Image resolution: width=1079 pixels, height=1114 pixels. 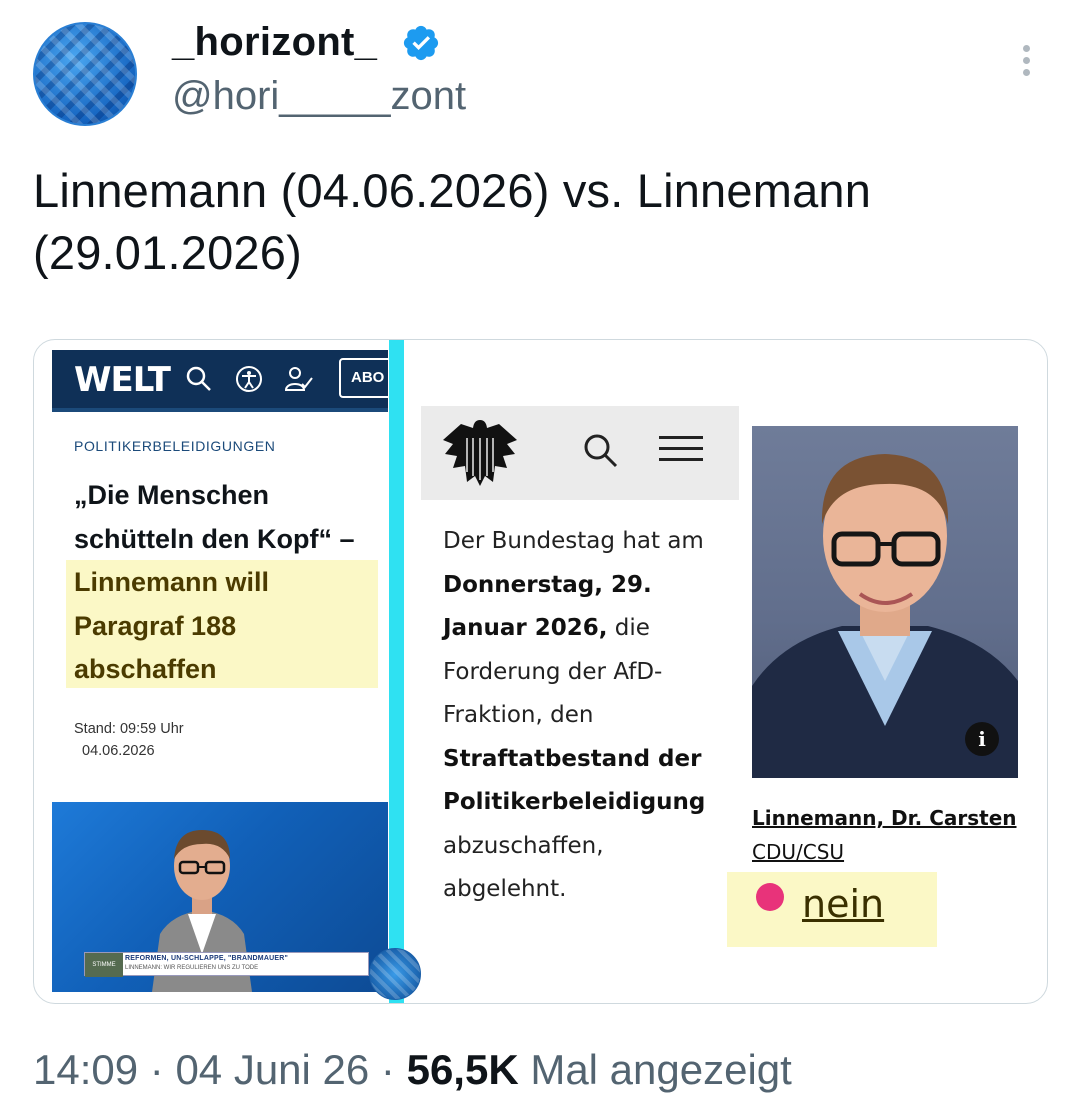 What do you see at coordinates (85, 74) in the screenshot?
I see `author-avatar` at bounding box center [85, 74].